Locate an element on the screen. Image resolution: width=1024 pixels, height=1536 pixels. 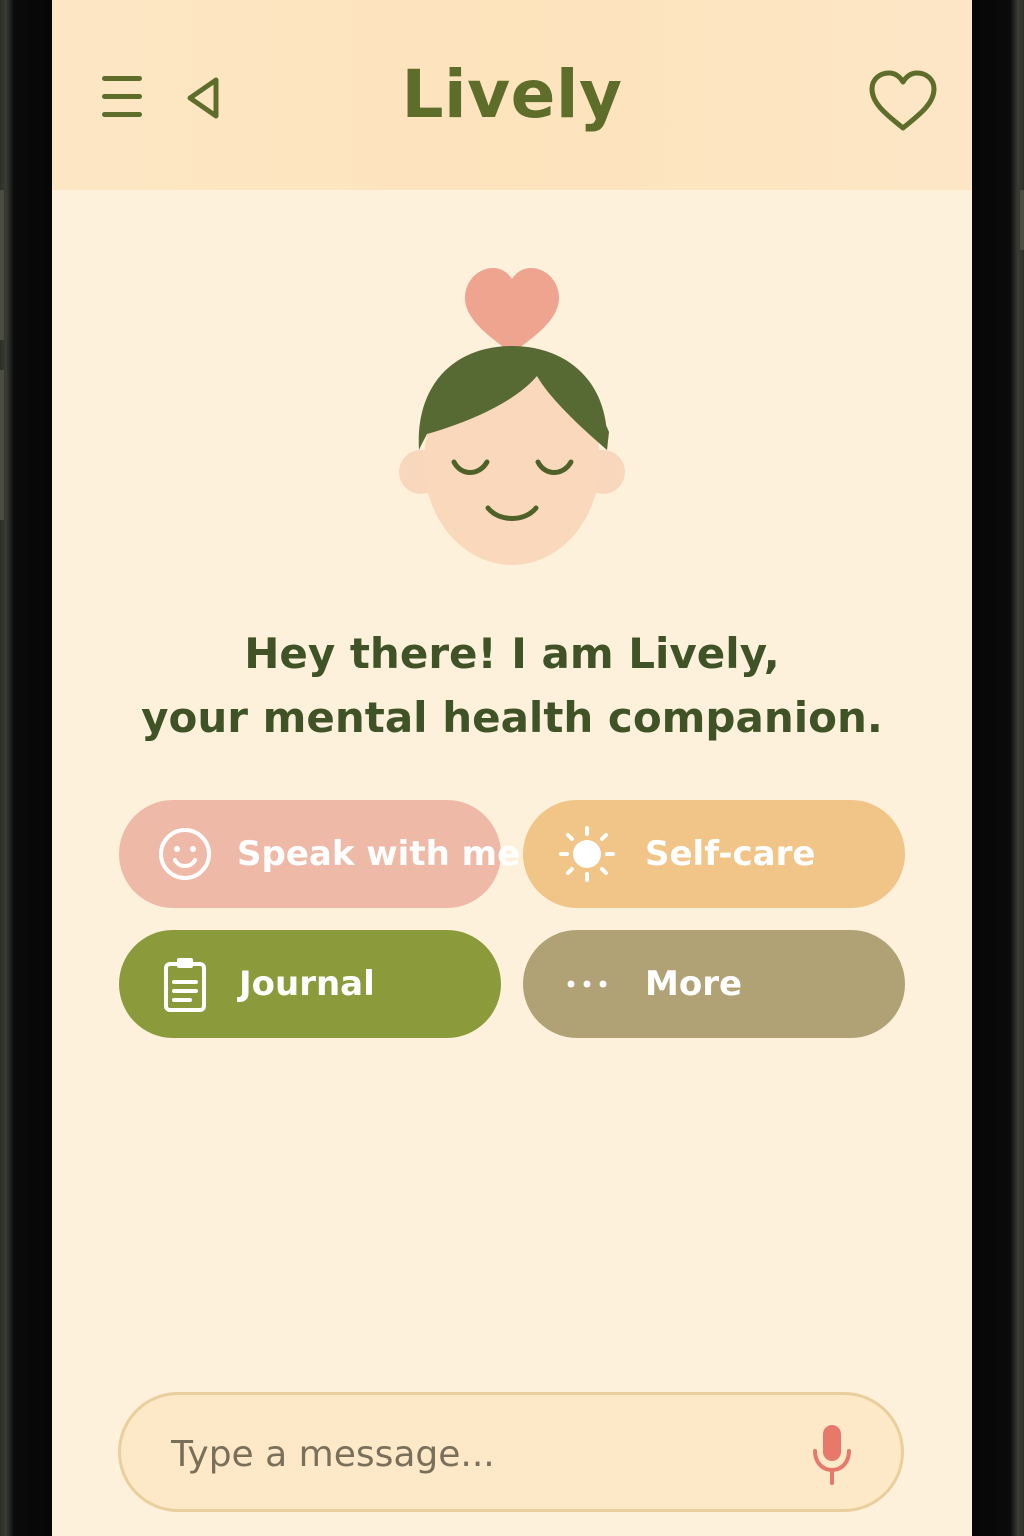
app-title: Lively is located at coordinates (512, 94).